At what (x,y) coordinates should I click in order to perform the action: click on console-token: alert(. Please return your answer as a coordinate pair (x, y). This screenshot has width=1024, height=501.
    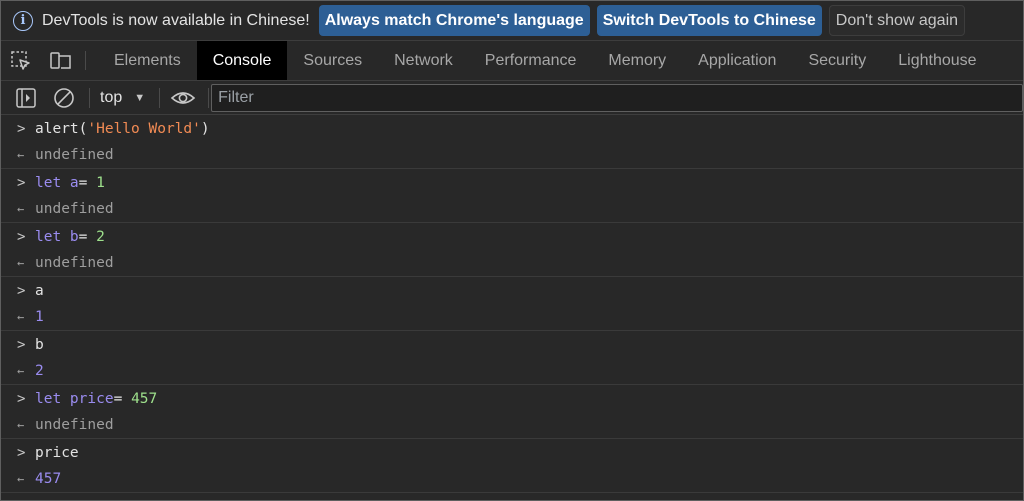
    Looking at the image, I should click on (61, 128).